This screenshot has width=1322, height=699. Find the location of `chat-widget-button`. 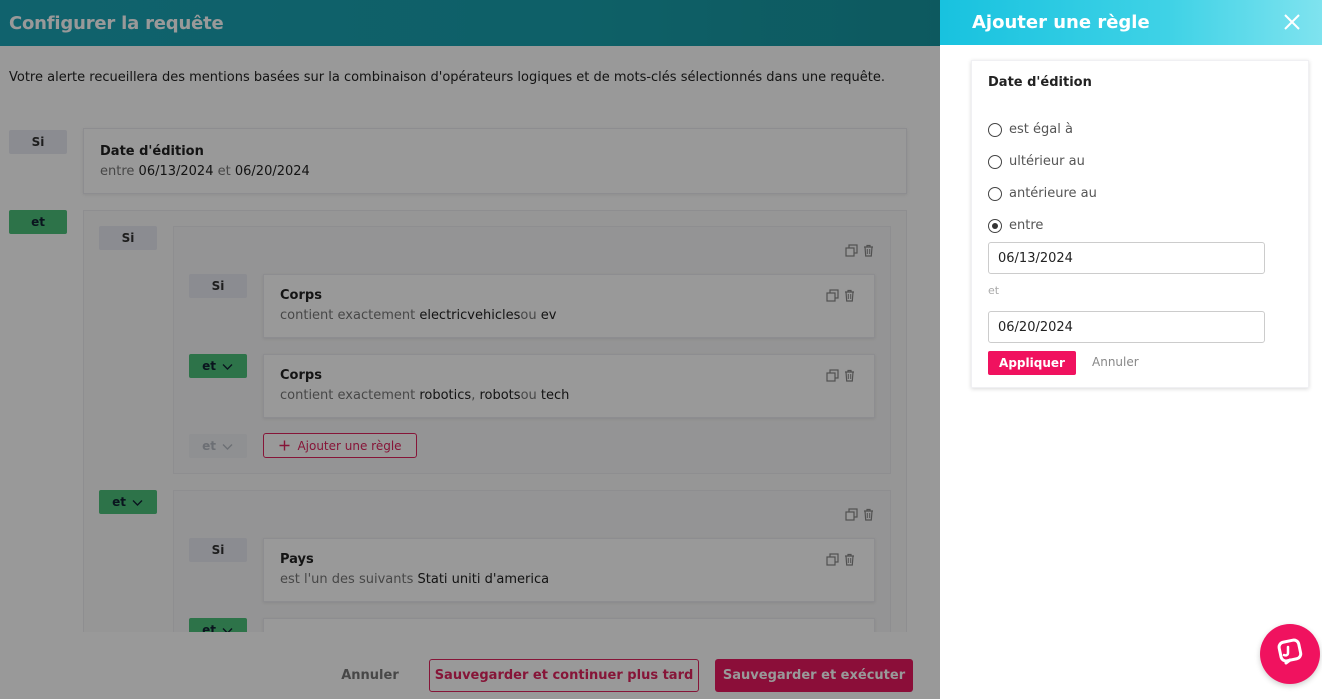

chat-widget-button is located at coordinates (1290, 654).